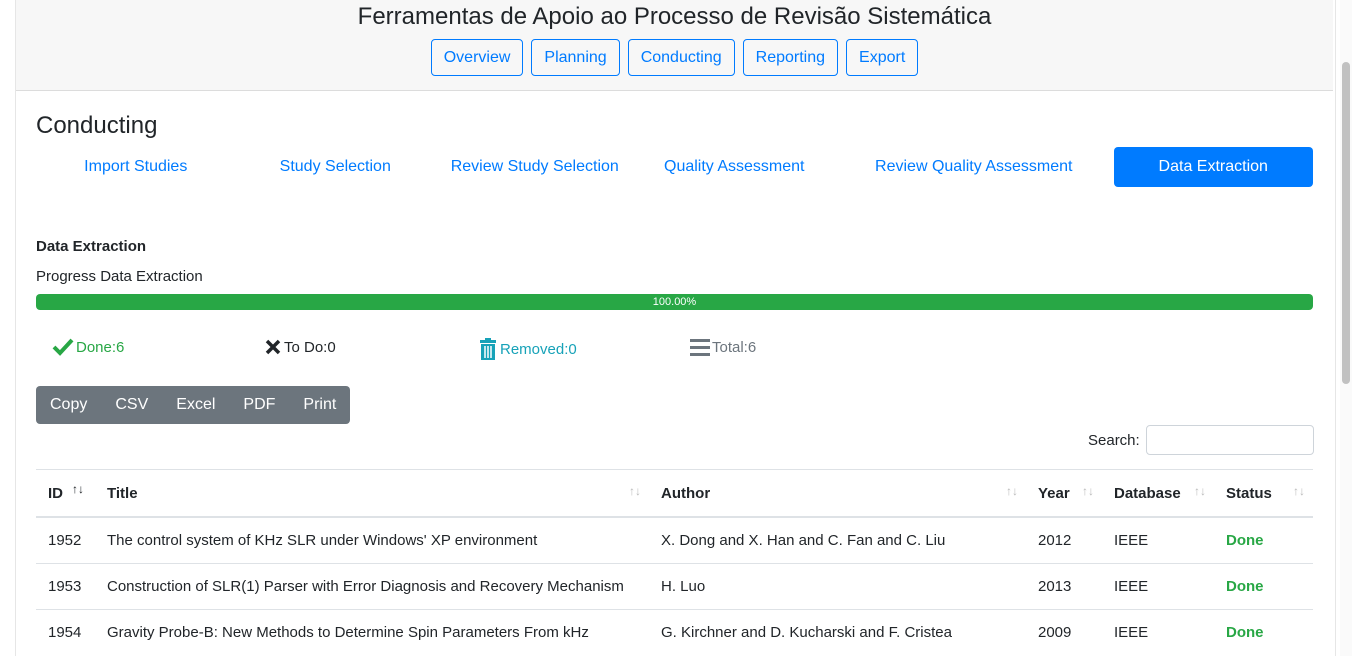  What do you see at coordinates (120, 347) in the screenshot?
I see `stat-done-value: 6` at bounding box center [120, 347].